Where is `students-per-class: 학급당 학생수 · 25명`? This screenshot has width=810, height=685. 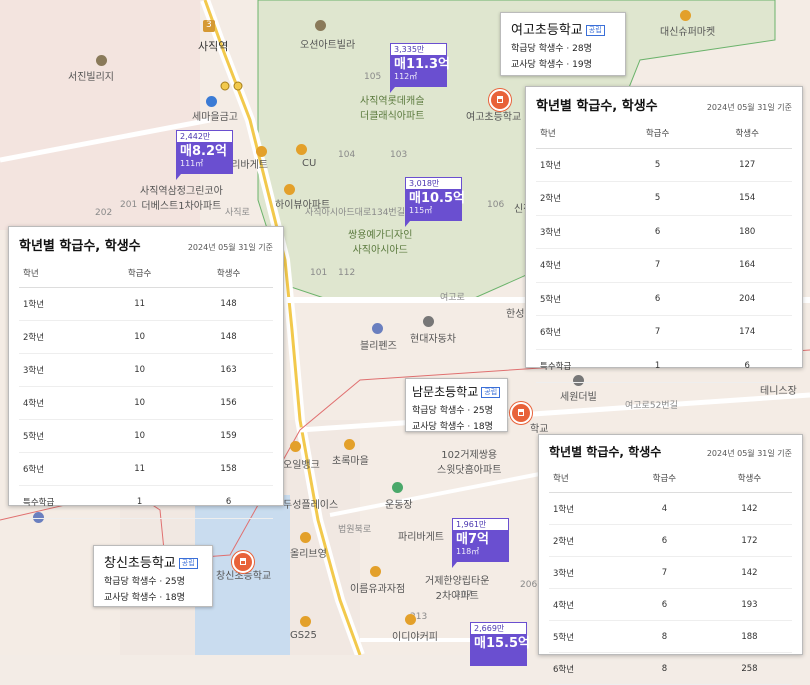 students-per-class: 학급당 학생수 · 25명 is located at coordinates (144, 582).